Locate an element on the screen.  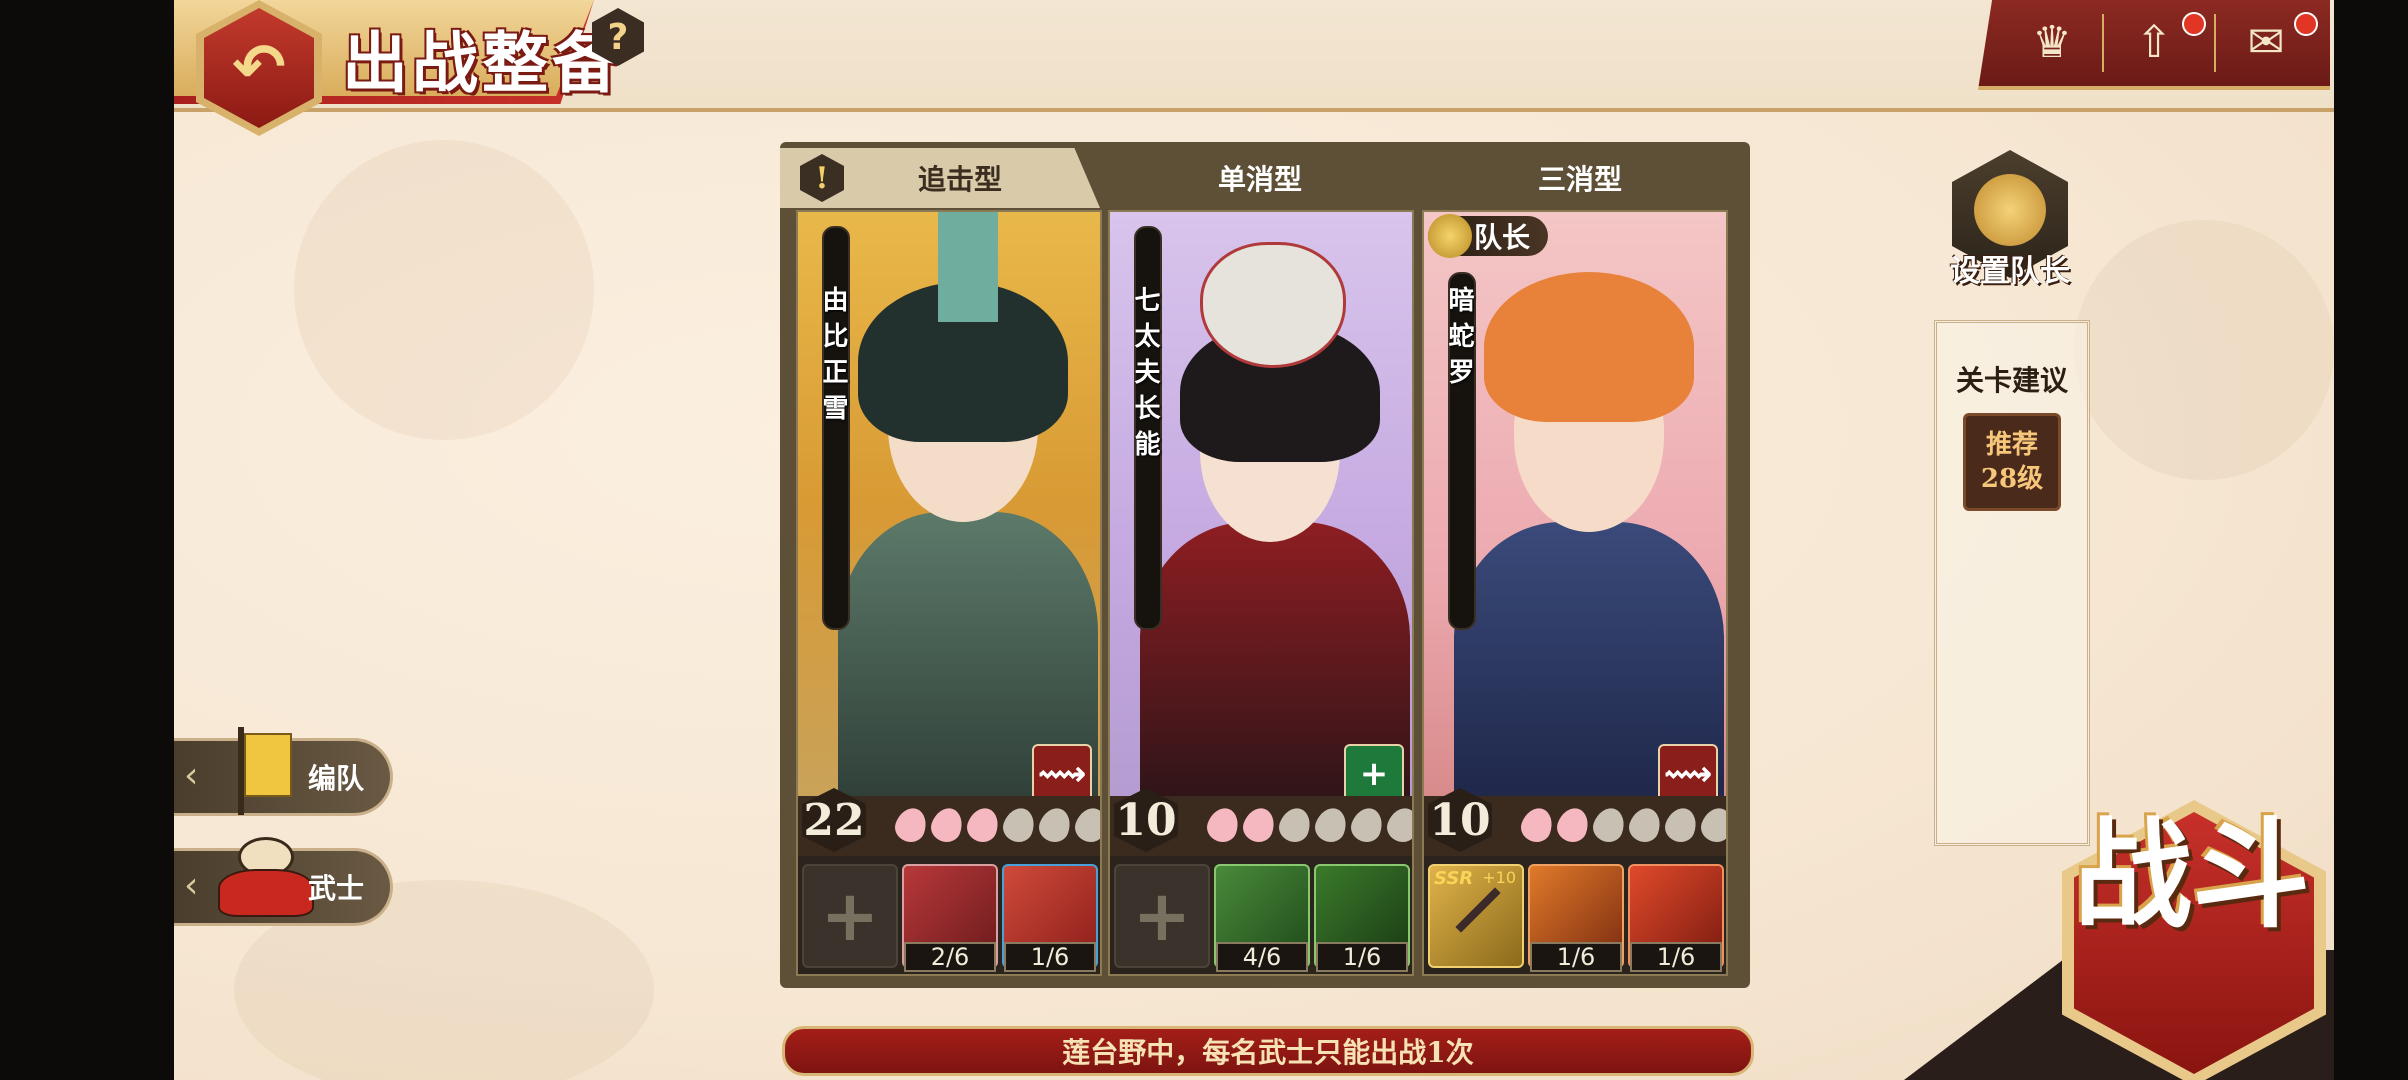
samurai-button: ‹ 武士 is located at coordinates (283, 881).